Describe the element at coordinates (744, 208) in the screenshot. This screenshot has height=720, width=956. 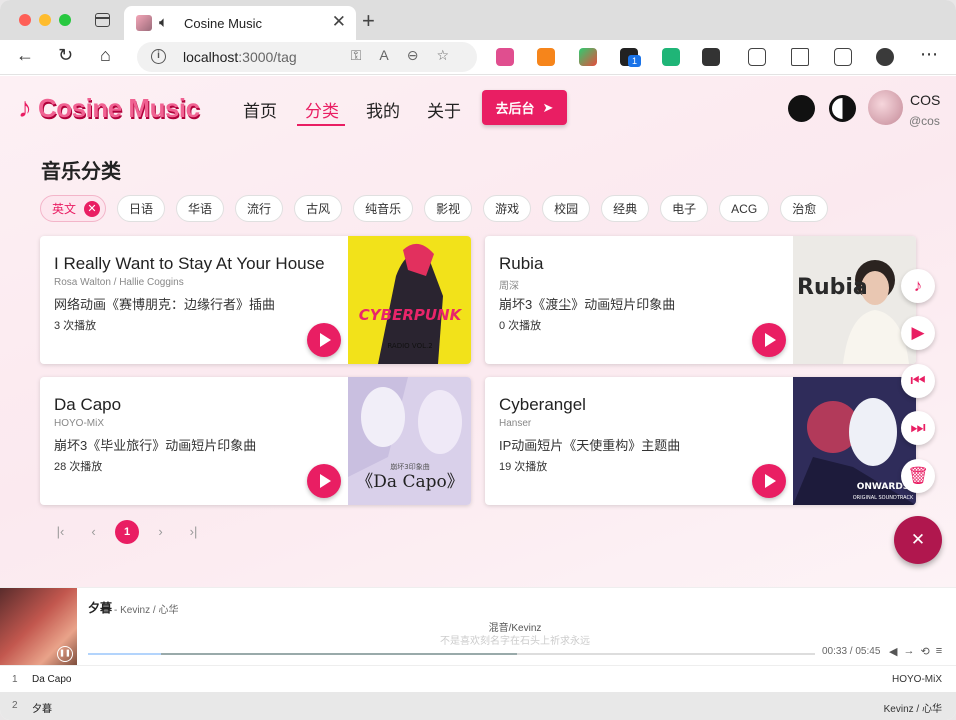
I see `tag-chip: ACG` at that location.